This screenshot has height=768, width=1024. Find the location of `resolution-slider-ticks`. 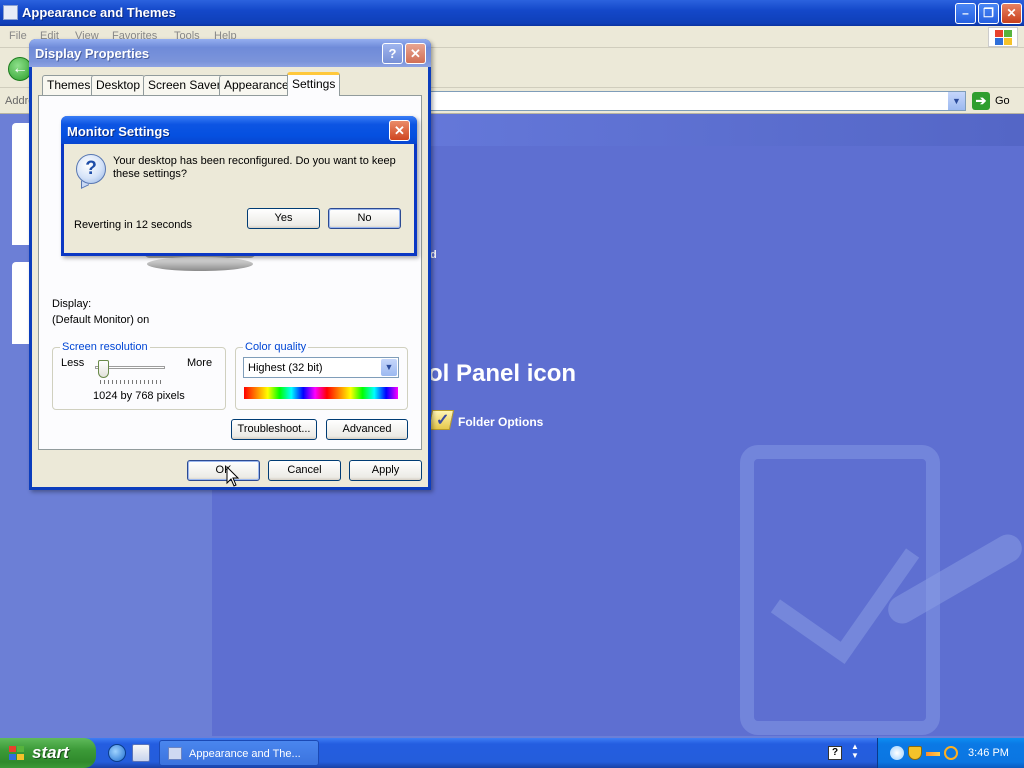

resolution-slider-ticks is located at coordinates (132, 382).